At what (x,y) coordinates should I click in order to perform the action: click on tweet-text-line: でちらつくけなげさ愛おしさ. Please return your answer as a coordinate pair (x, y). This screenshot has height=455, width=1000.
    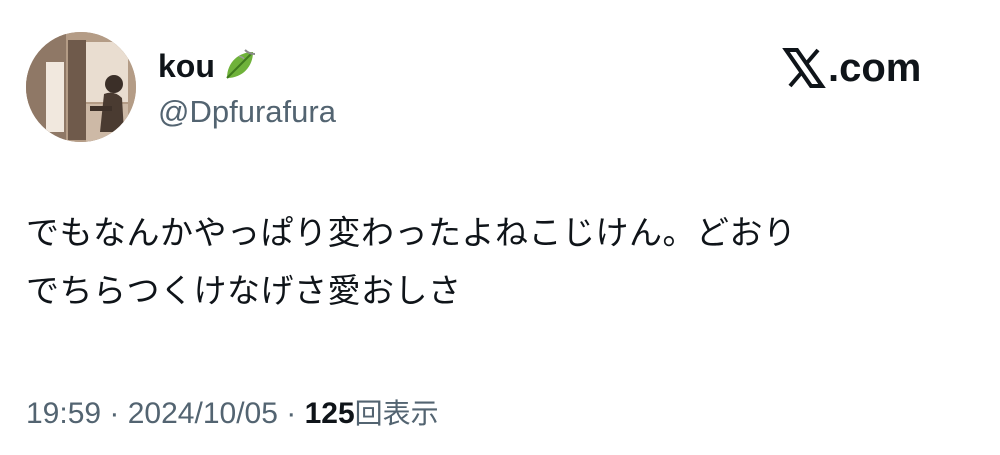
    Looking at the image, I should click on (244, 290).